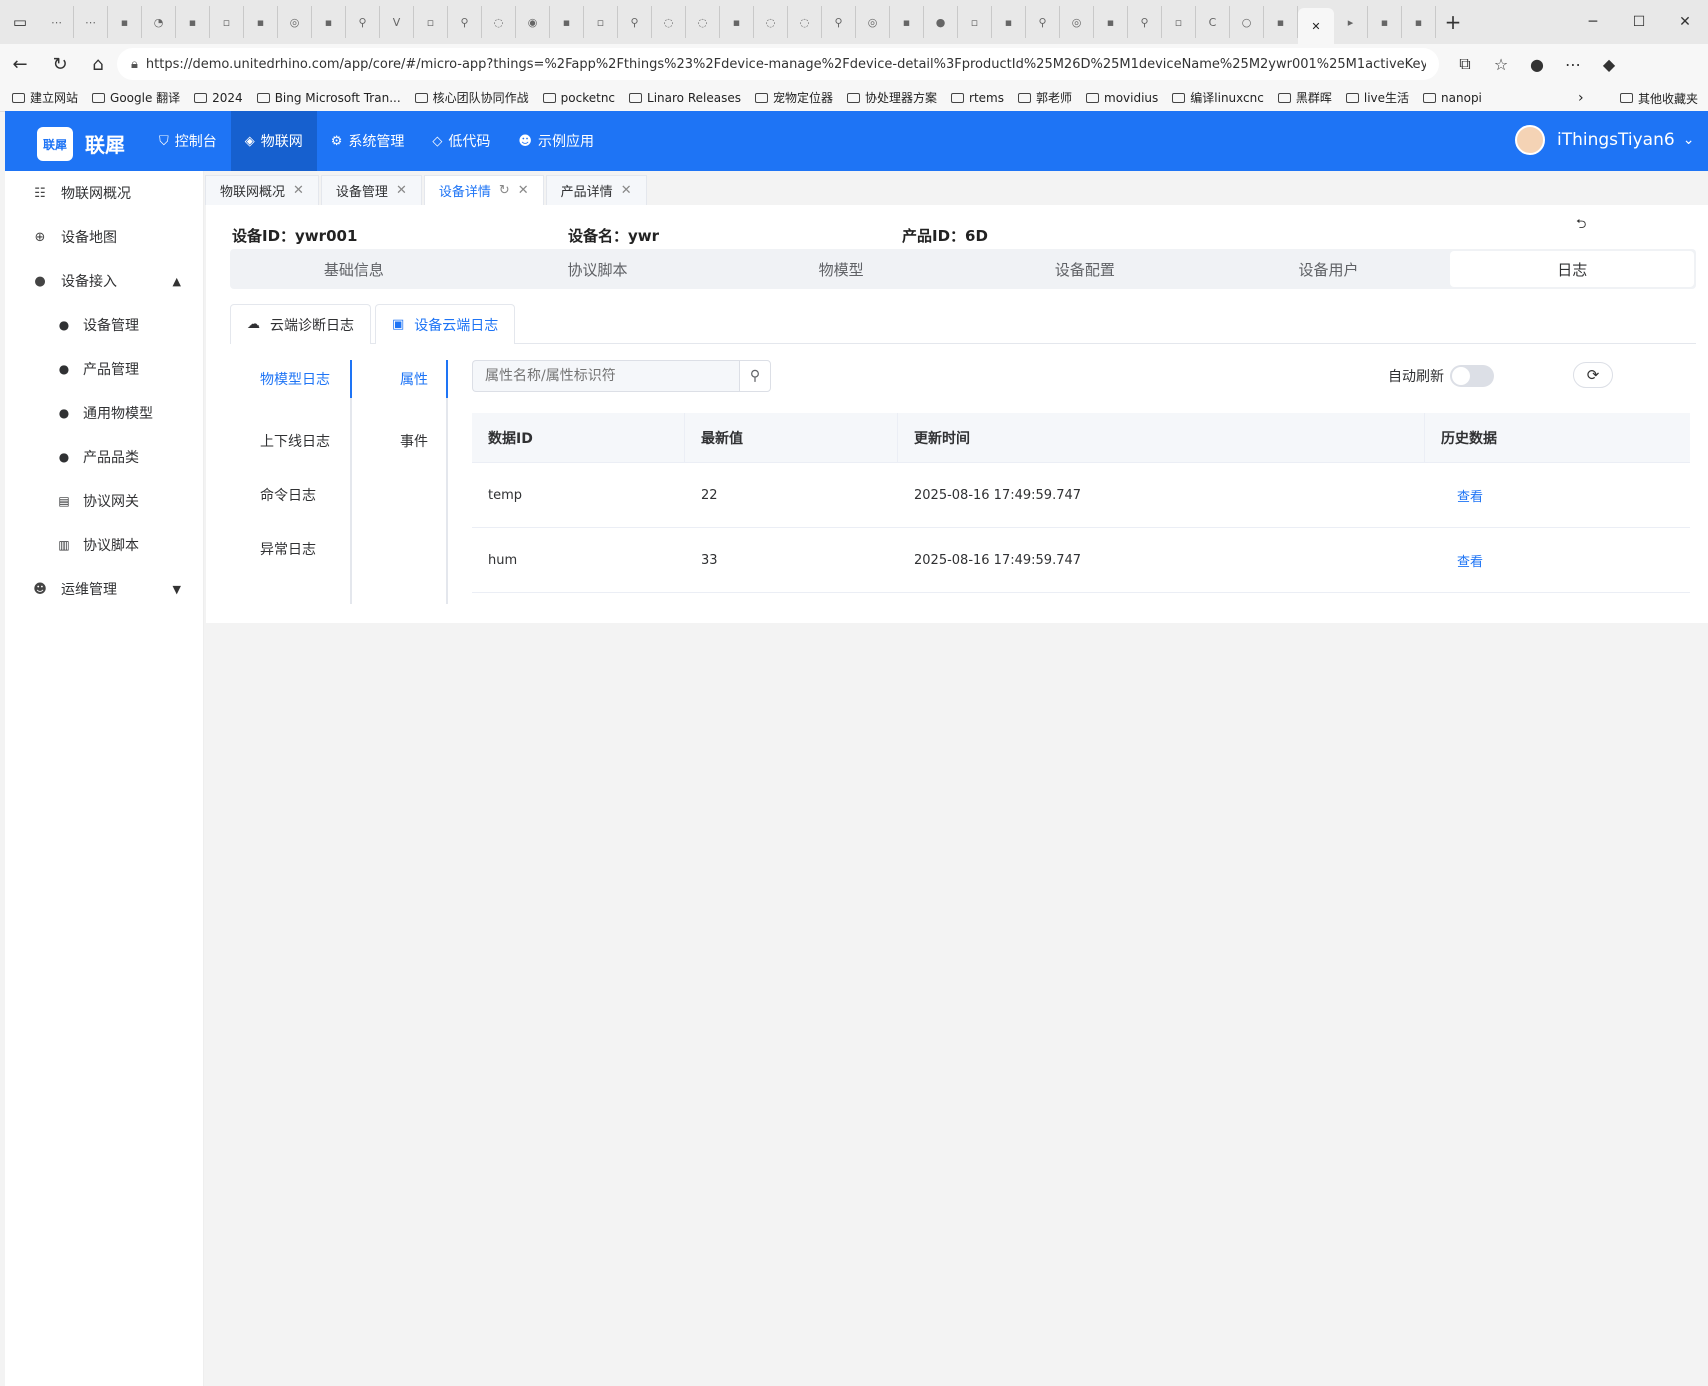 This screenshot has width=1708, height=1386. I want to click on bookmark-item: 宠物定位器, so click(793, 97).